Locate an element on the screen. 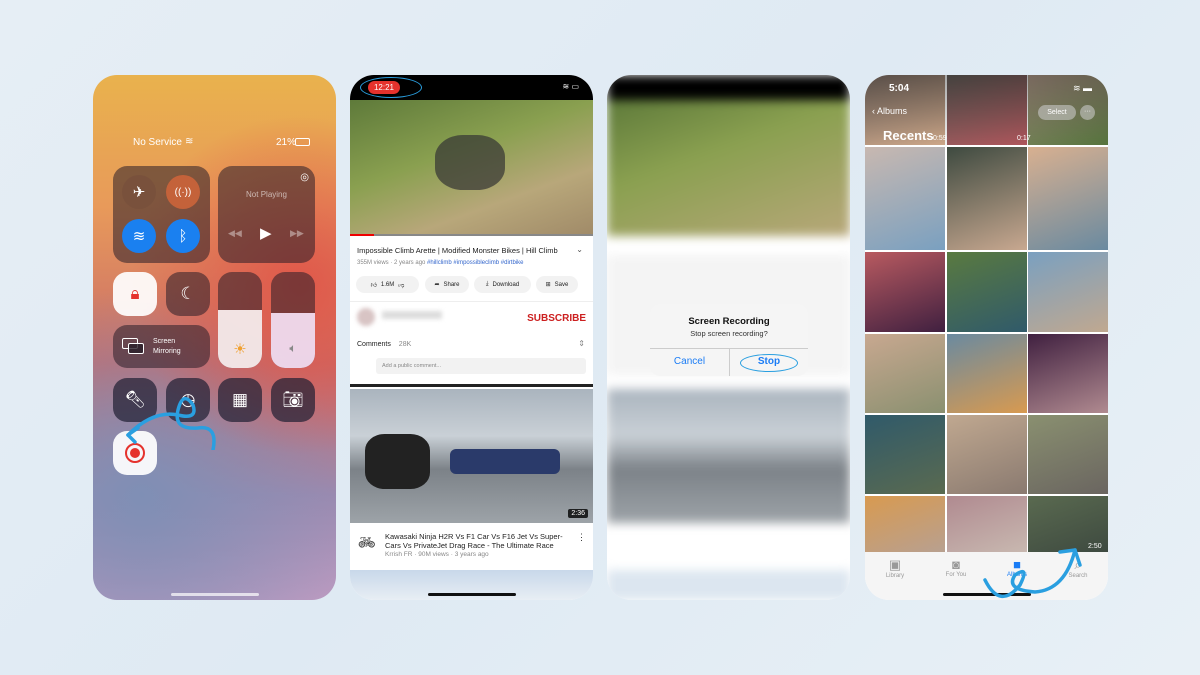 The image size is (1200, 675). channel-name is located at coordinates (412, 315).